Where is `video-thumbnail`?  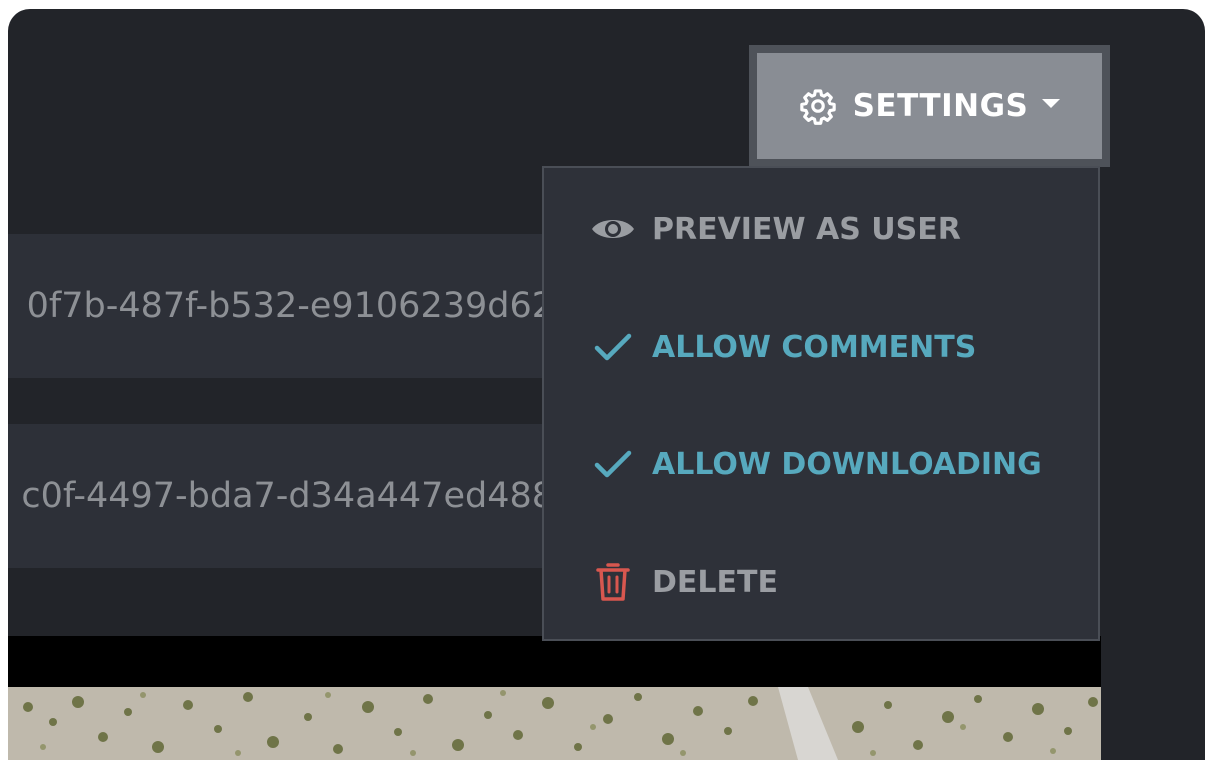 video-thumbnail is located at coordinates (554, 723).